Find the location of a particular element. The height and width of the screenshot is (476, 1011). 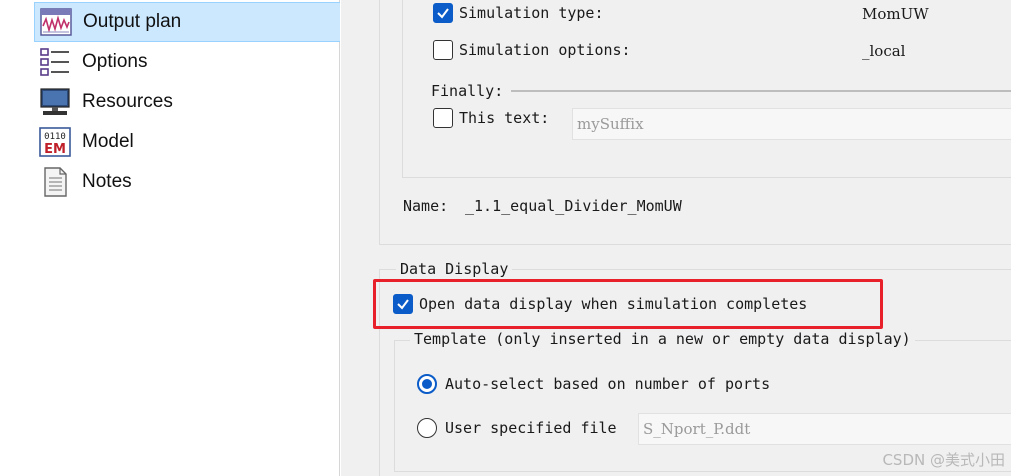

sidebar-item-label: Model is located at coordinates (108, 141).